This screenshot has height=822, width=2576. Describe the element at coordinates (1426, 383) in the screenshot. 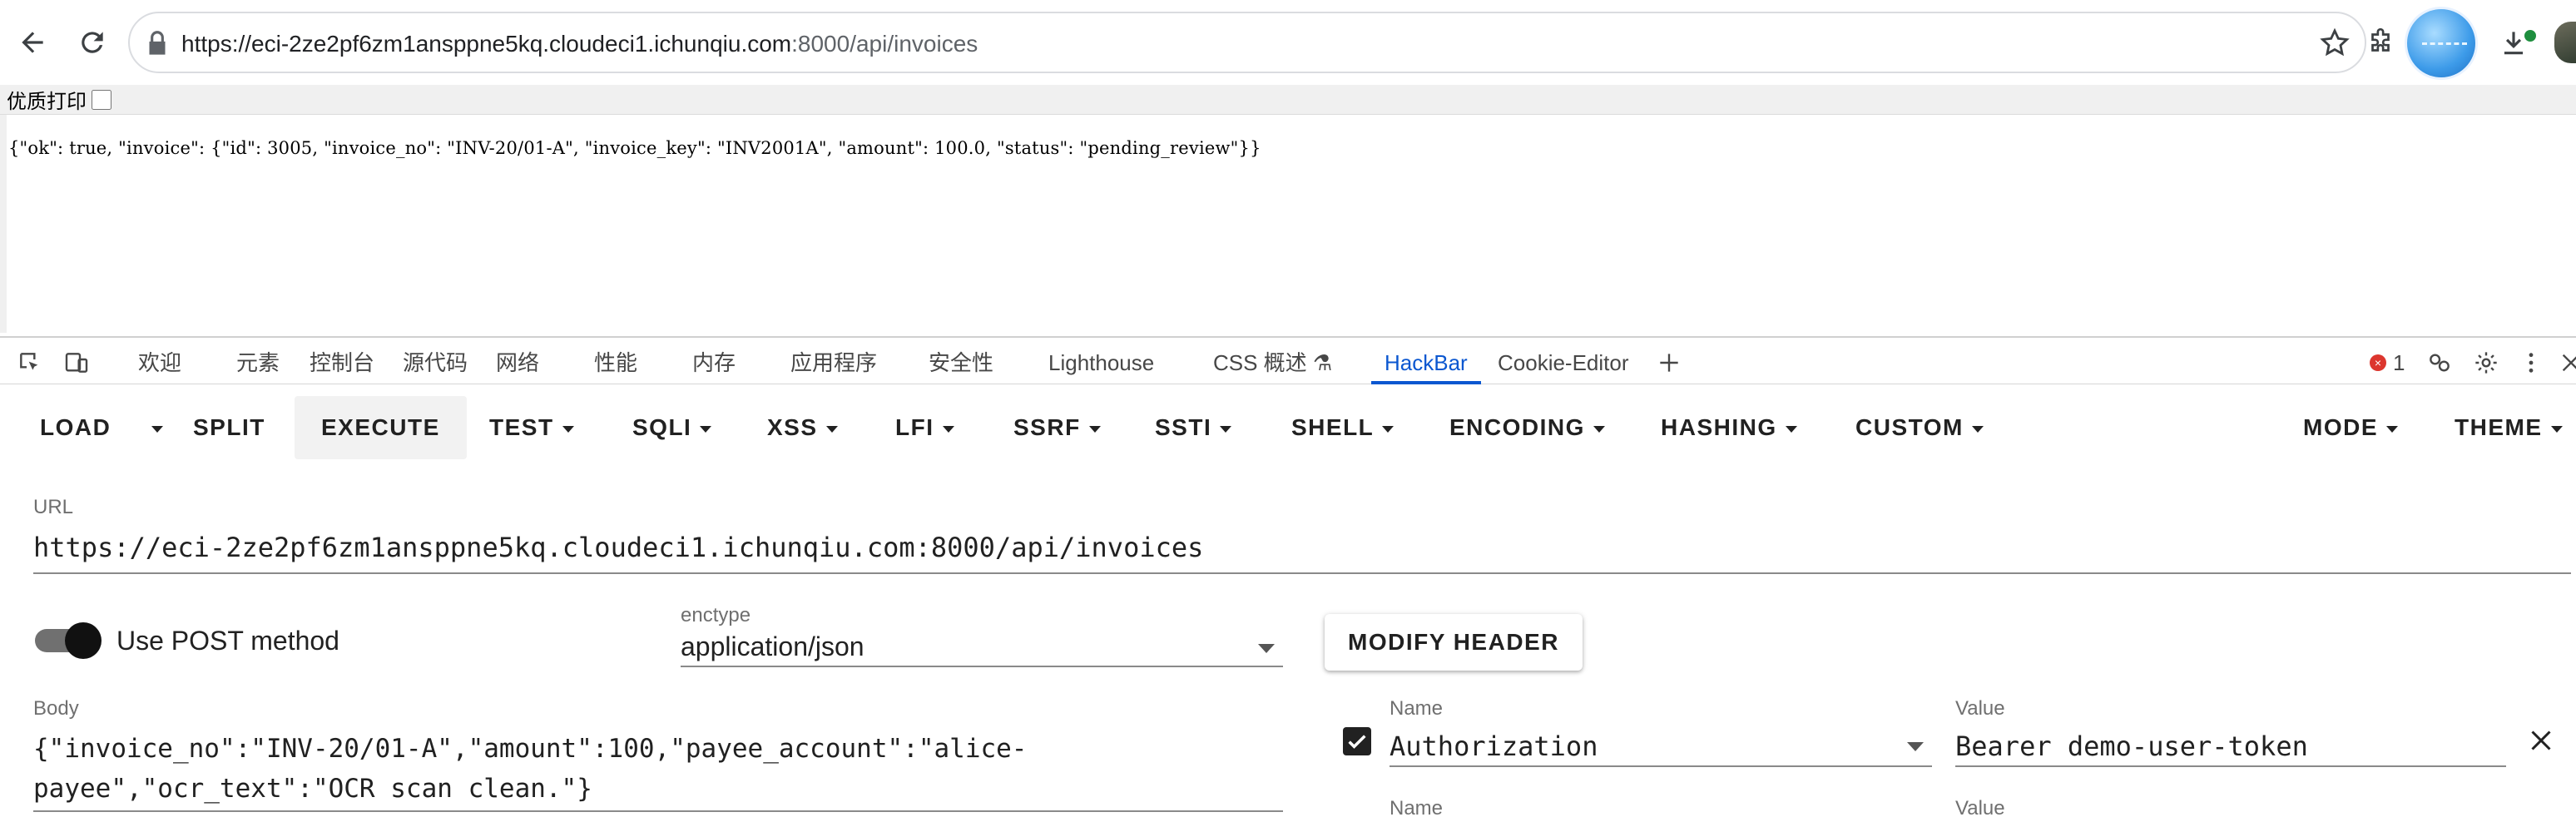

I see `active-tab-indicator` at that location.